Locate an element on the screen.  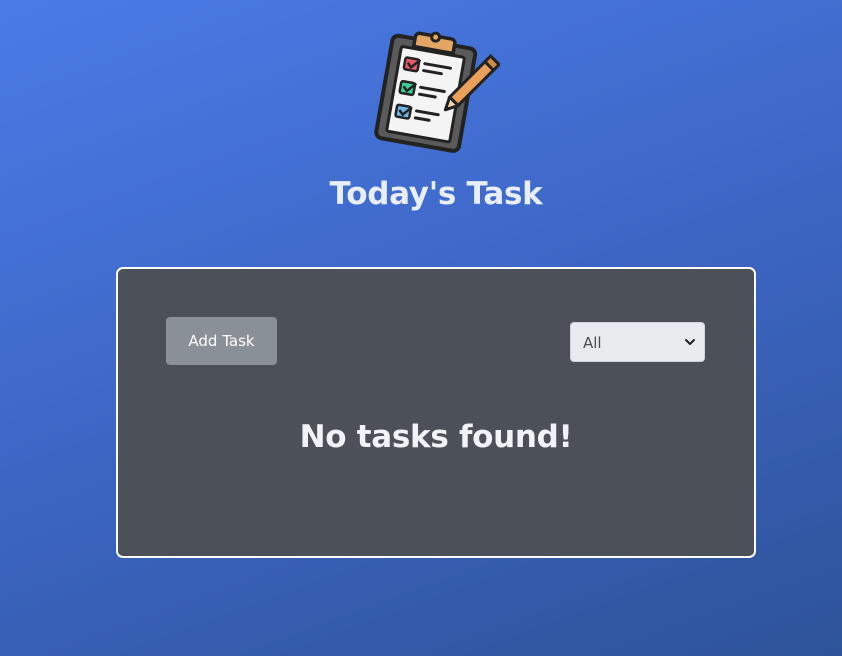
filter-select: All is located at coordinates (637, 342).